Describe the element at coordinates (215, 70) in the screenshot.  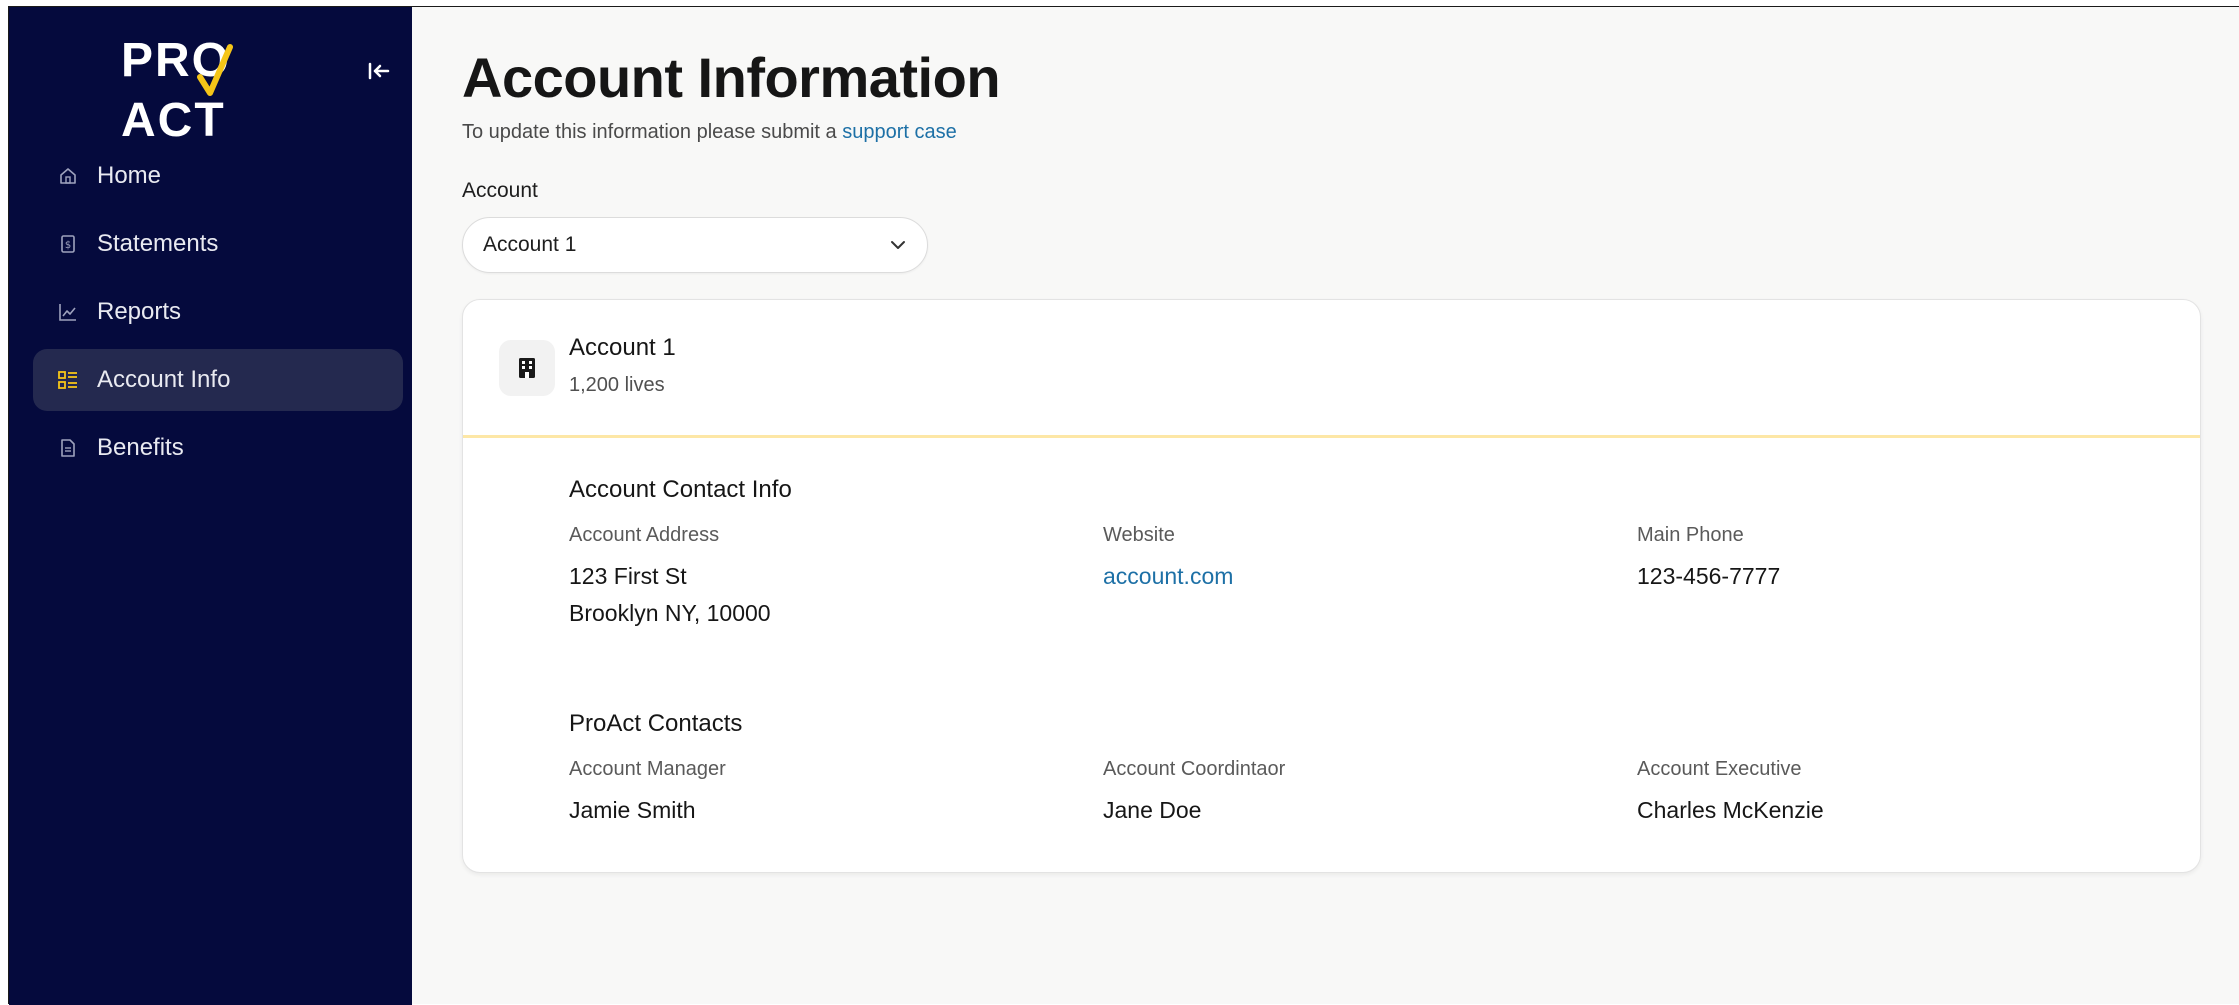
I see `logo-check-icon` at that location.